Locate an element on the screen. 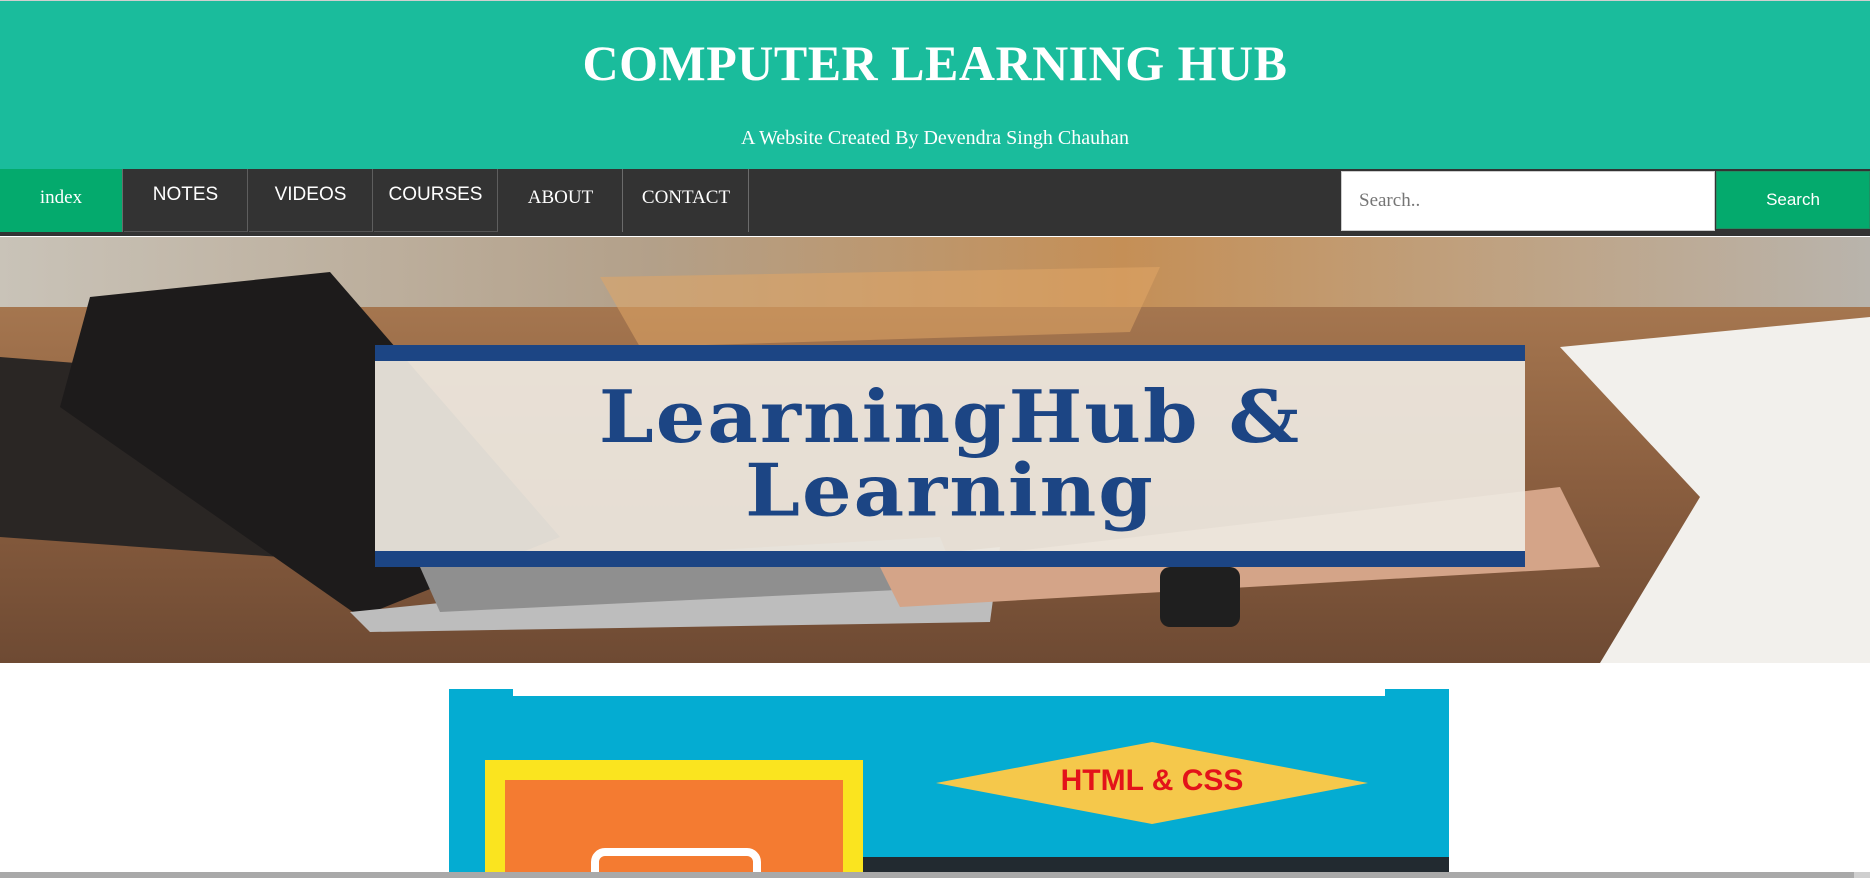 Image resolution: width=1870 pixels, height=878 pixels. nav-item-about: ABOUT is located at coordinates (561, 200).